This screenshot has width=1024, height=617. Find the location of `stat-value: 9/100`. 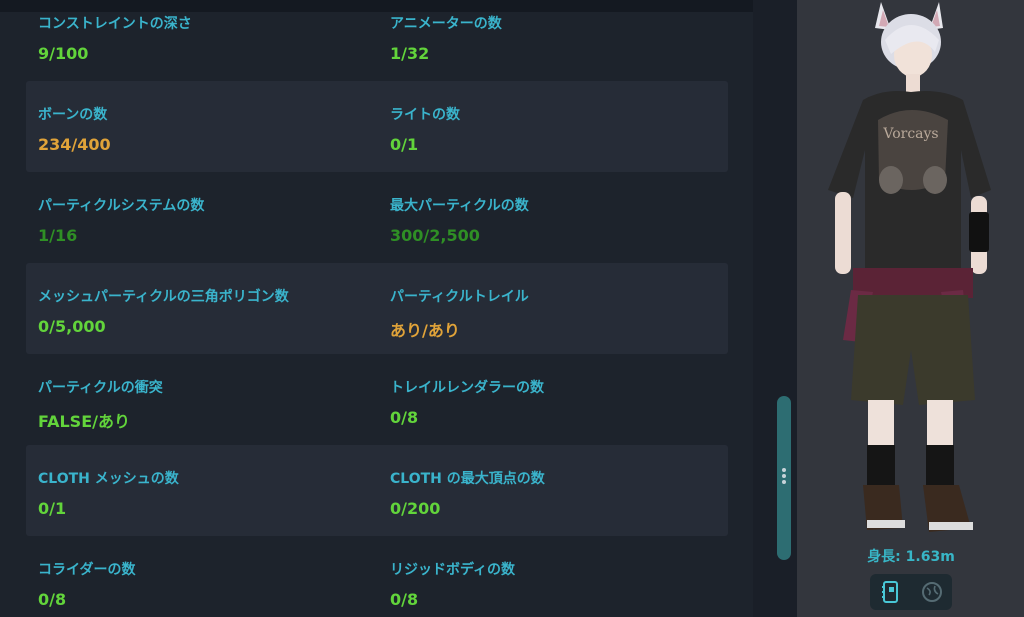

stat-value: 9/100 is located at coordinates (63, 53).